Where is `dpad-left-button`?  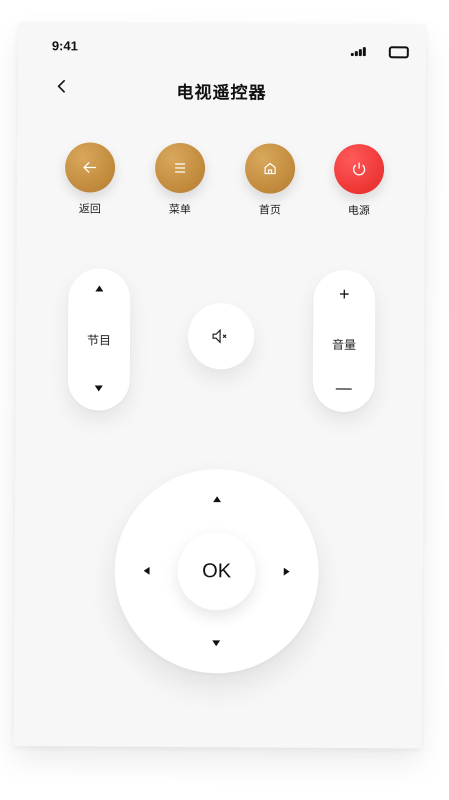
dpad-left-button is located at coordinates (147, 571).